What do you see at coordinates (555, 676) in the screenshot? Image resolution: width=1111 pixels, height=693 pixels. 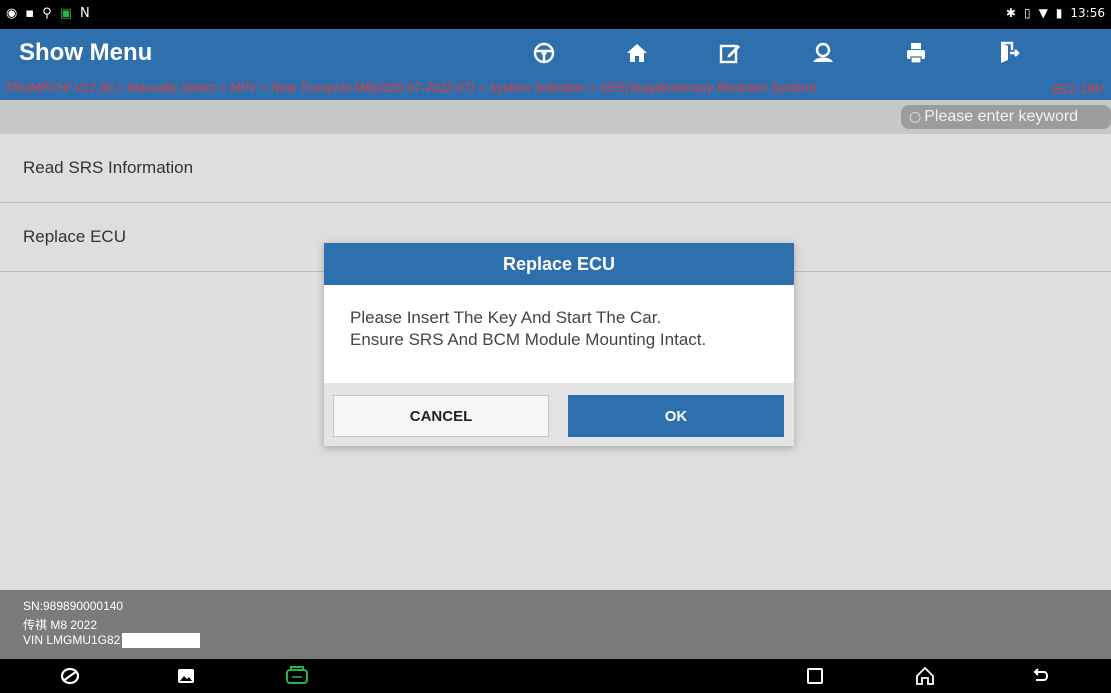 I see `navigation-bar` at bounding box center [555, 676].